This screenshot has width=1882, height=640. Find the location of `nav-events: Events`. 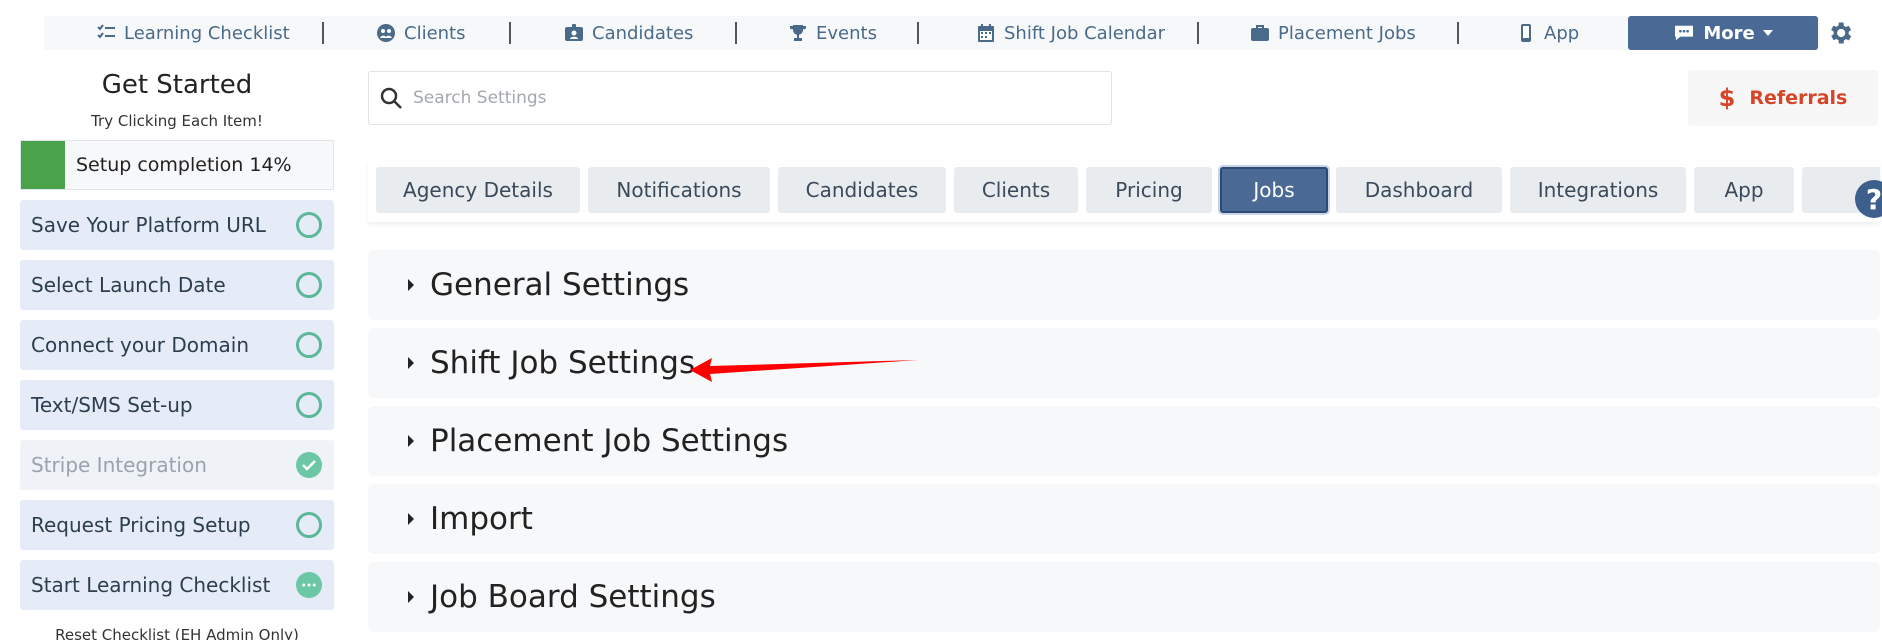

nav-events: Events is located at coordinates (832, 33).